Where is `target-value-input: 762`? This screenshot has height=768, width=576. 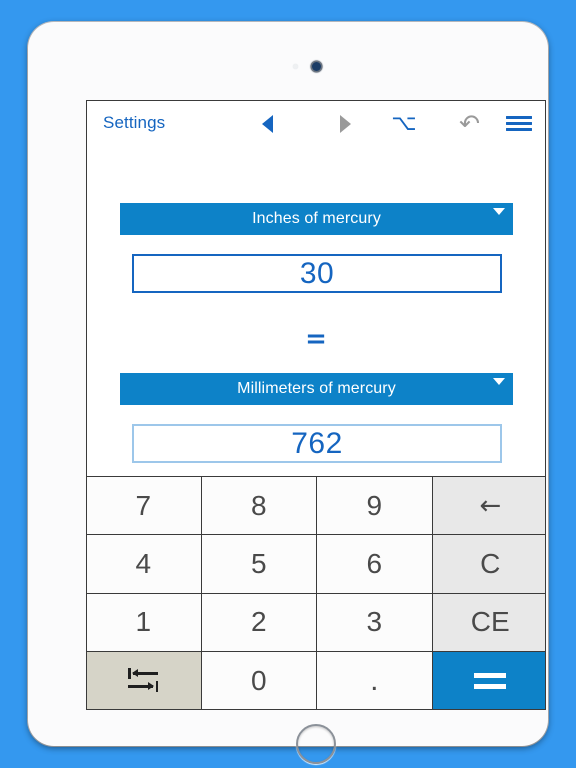
target-value-input: 762 is located at coordinates (317, 443).